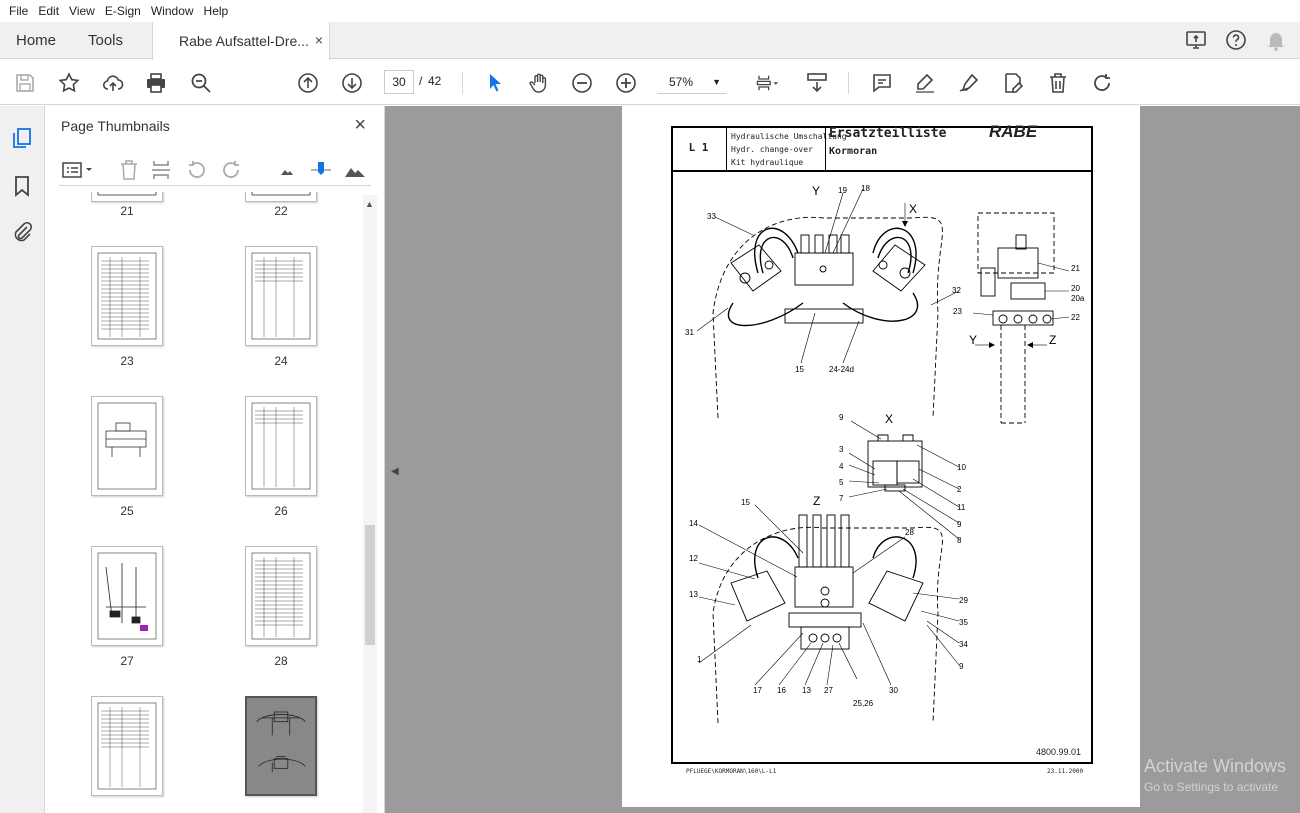  Describe the element at coordinates (82, 11) in the screenshot. I see `menu-view: View` at that location.